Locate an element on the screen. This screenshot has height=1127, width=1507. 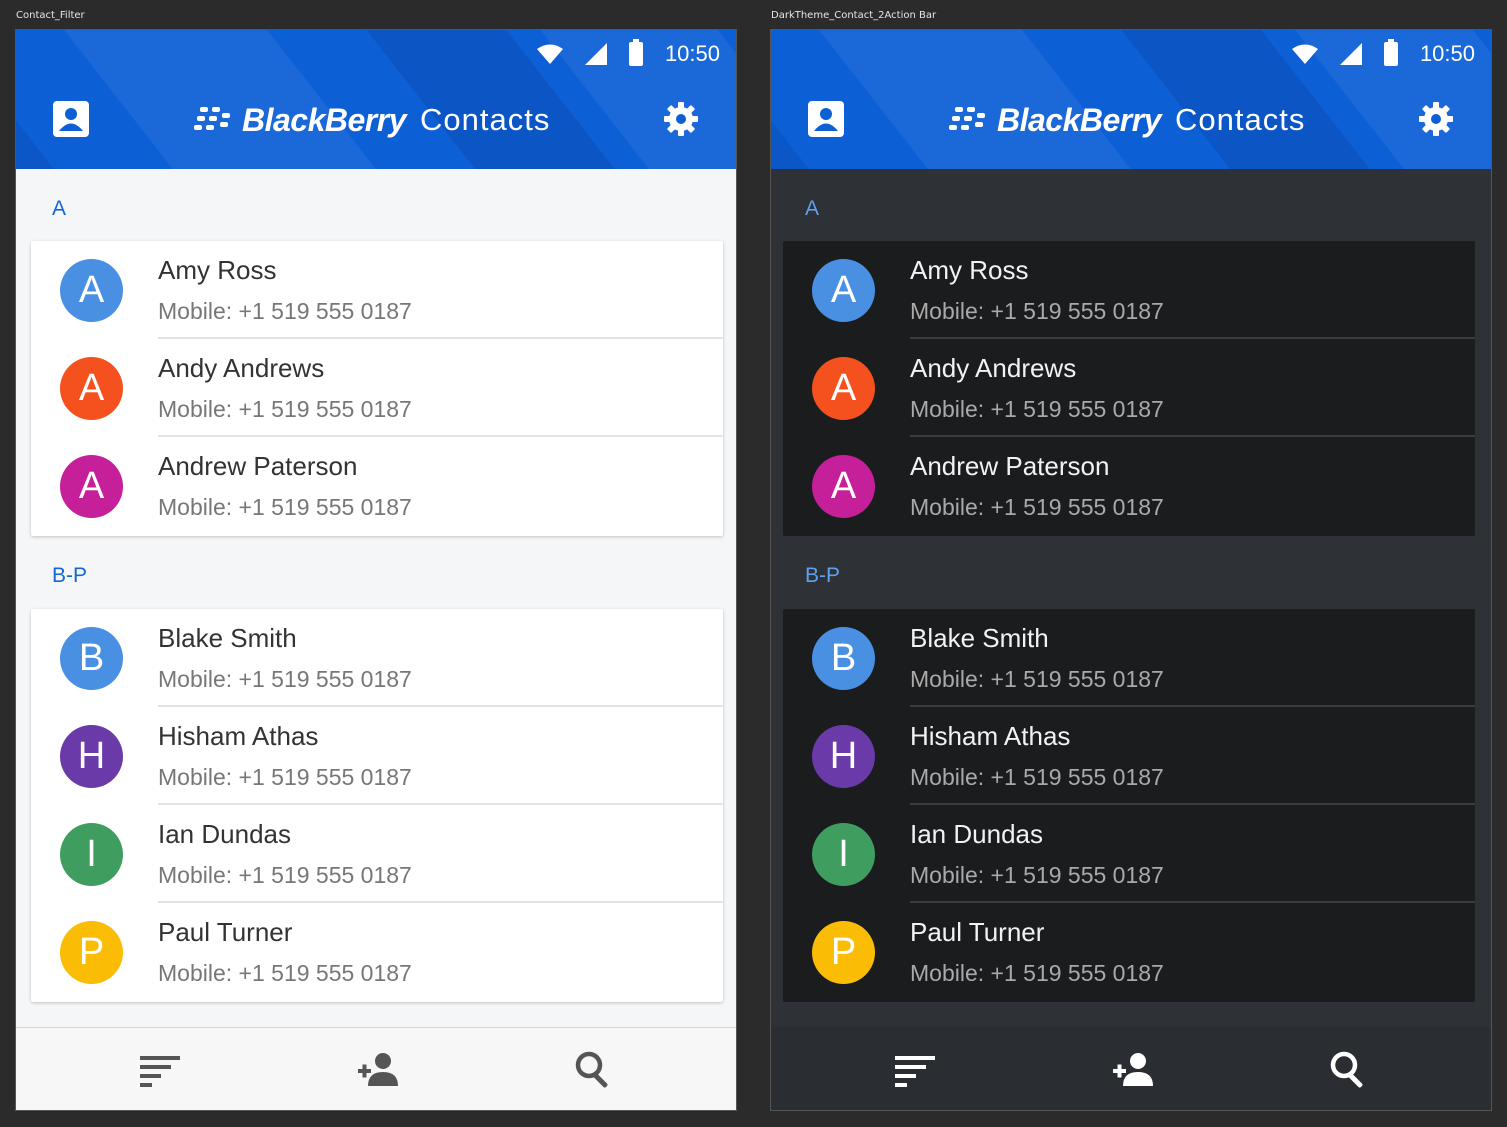
artboard-title: Contact_Filter is located at coordinates (50, 15).